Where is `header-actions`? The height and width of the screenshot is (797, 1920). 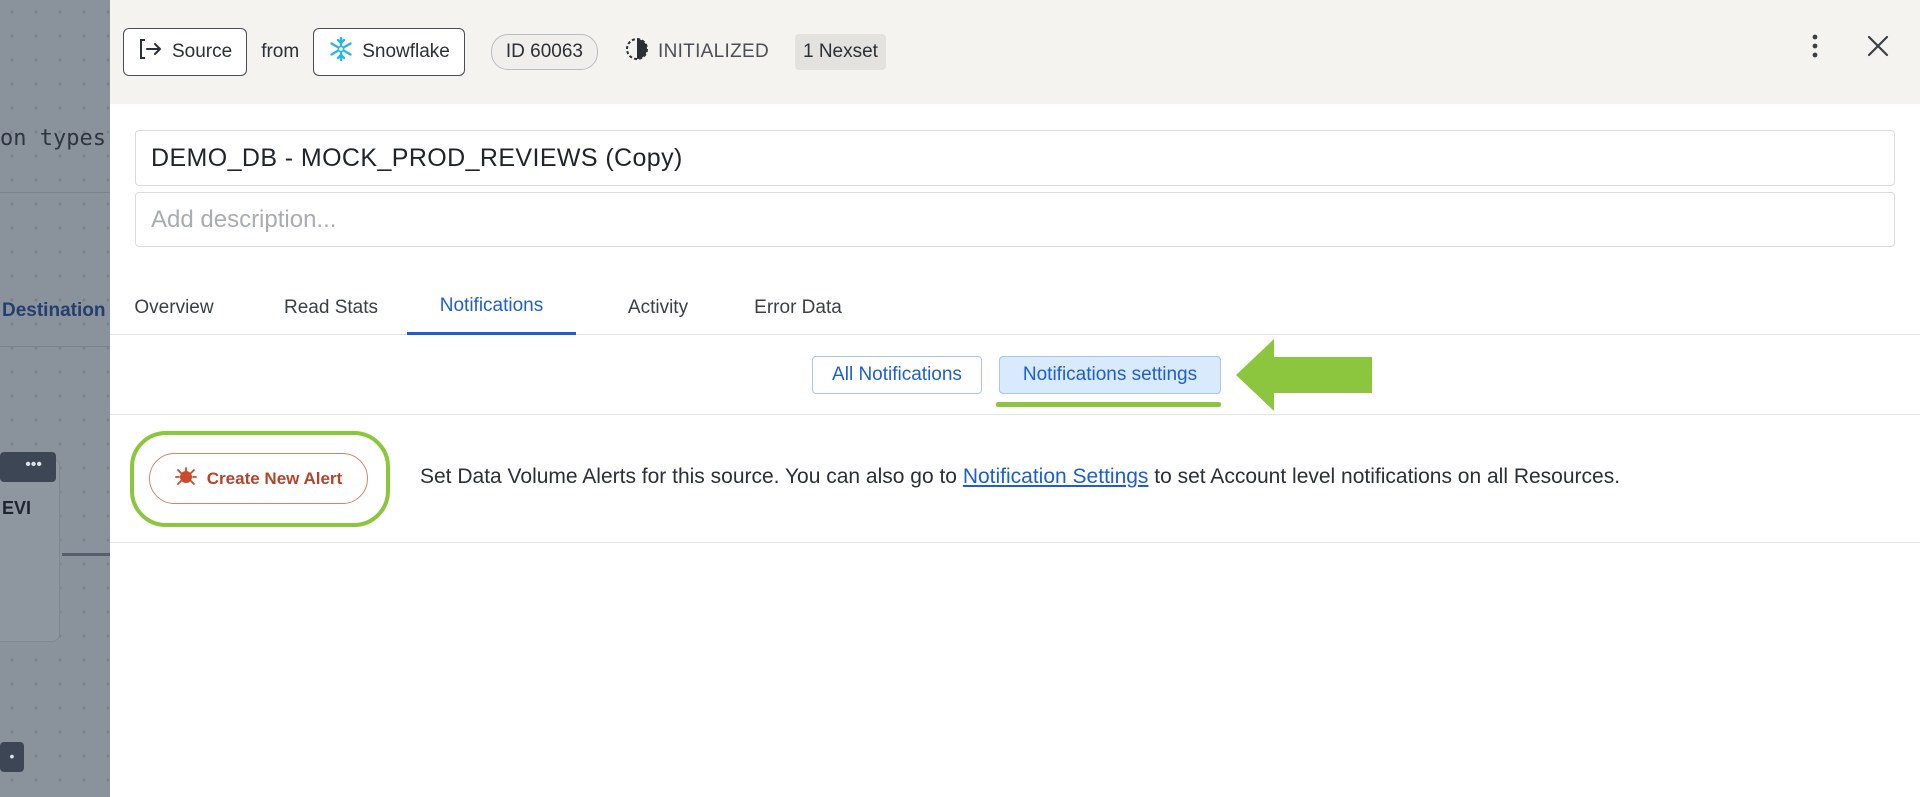
header-actions is located at coordinates (1850, 48).